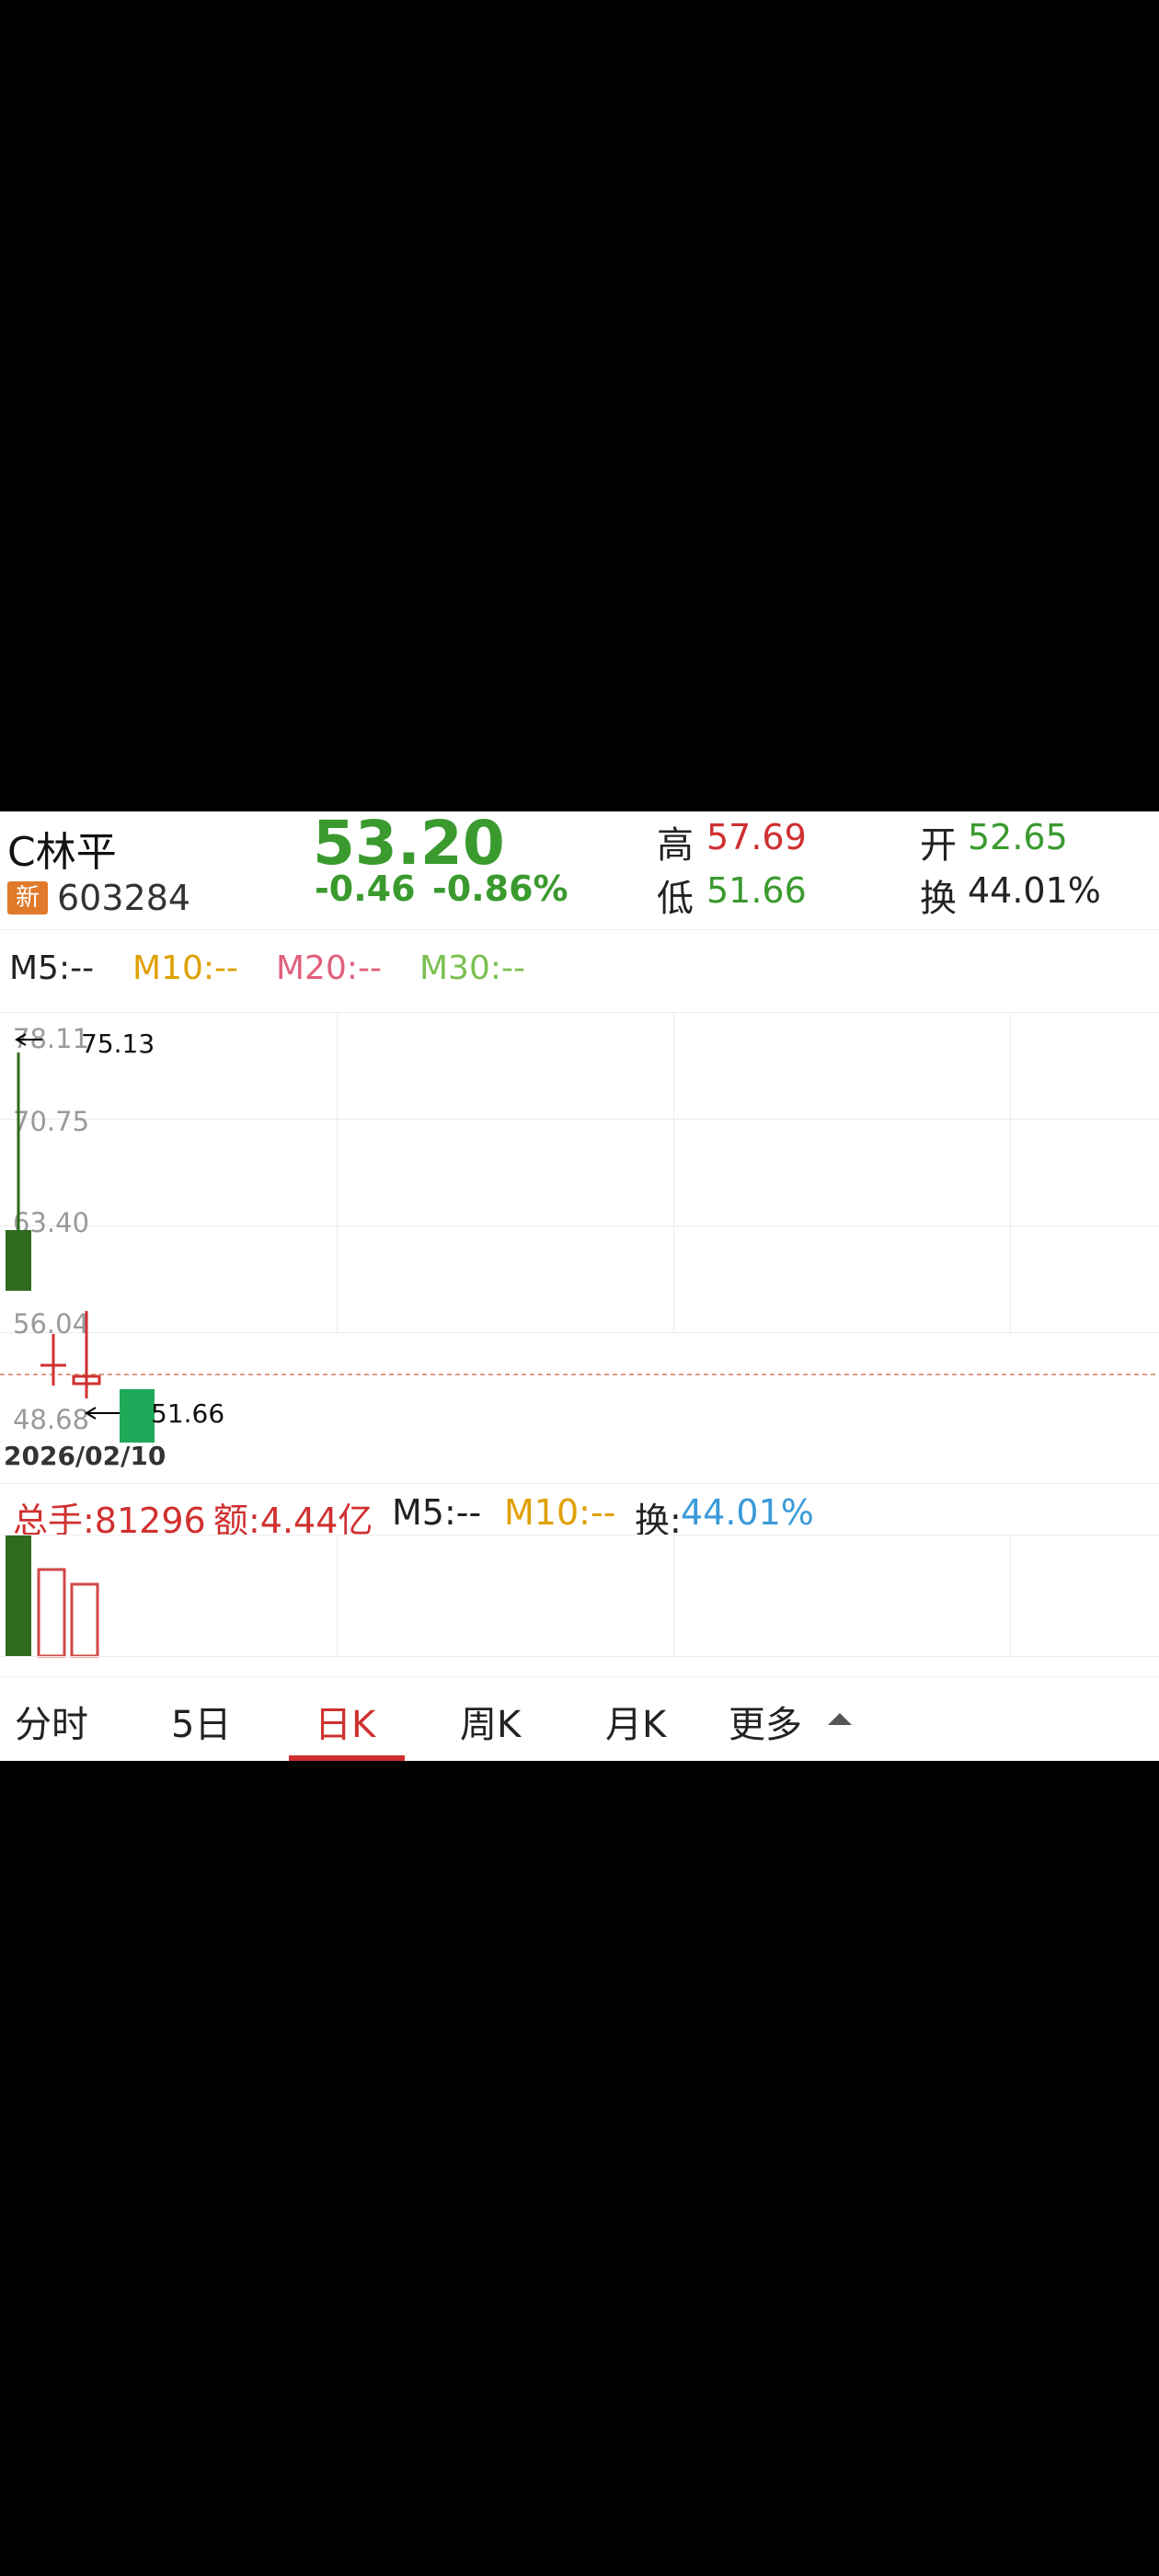 The width and height of the screenshot is (1159, 2576). Describe the element at coordinates (347, 1758) in the screenshot. I see `active-tab-indicator` at that location.